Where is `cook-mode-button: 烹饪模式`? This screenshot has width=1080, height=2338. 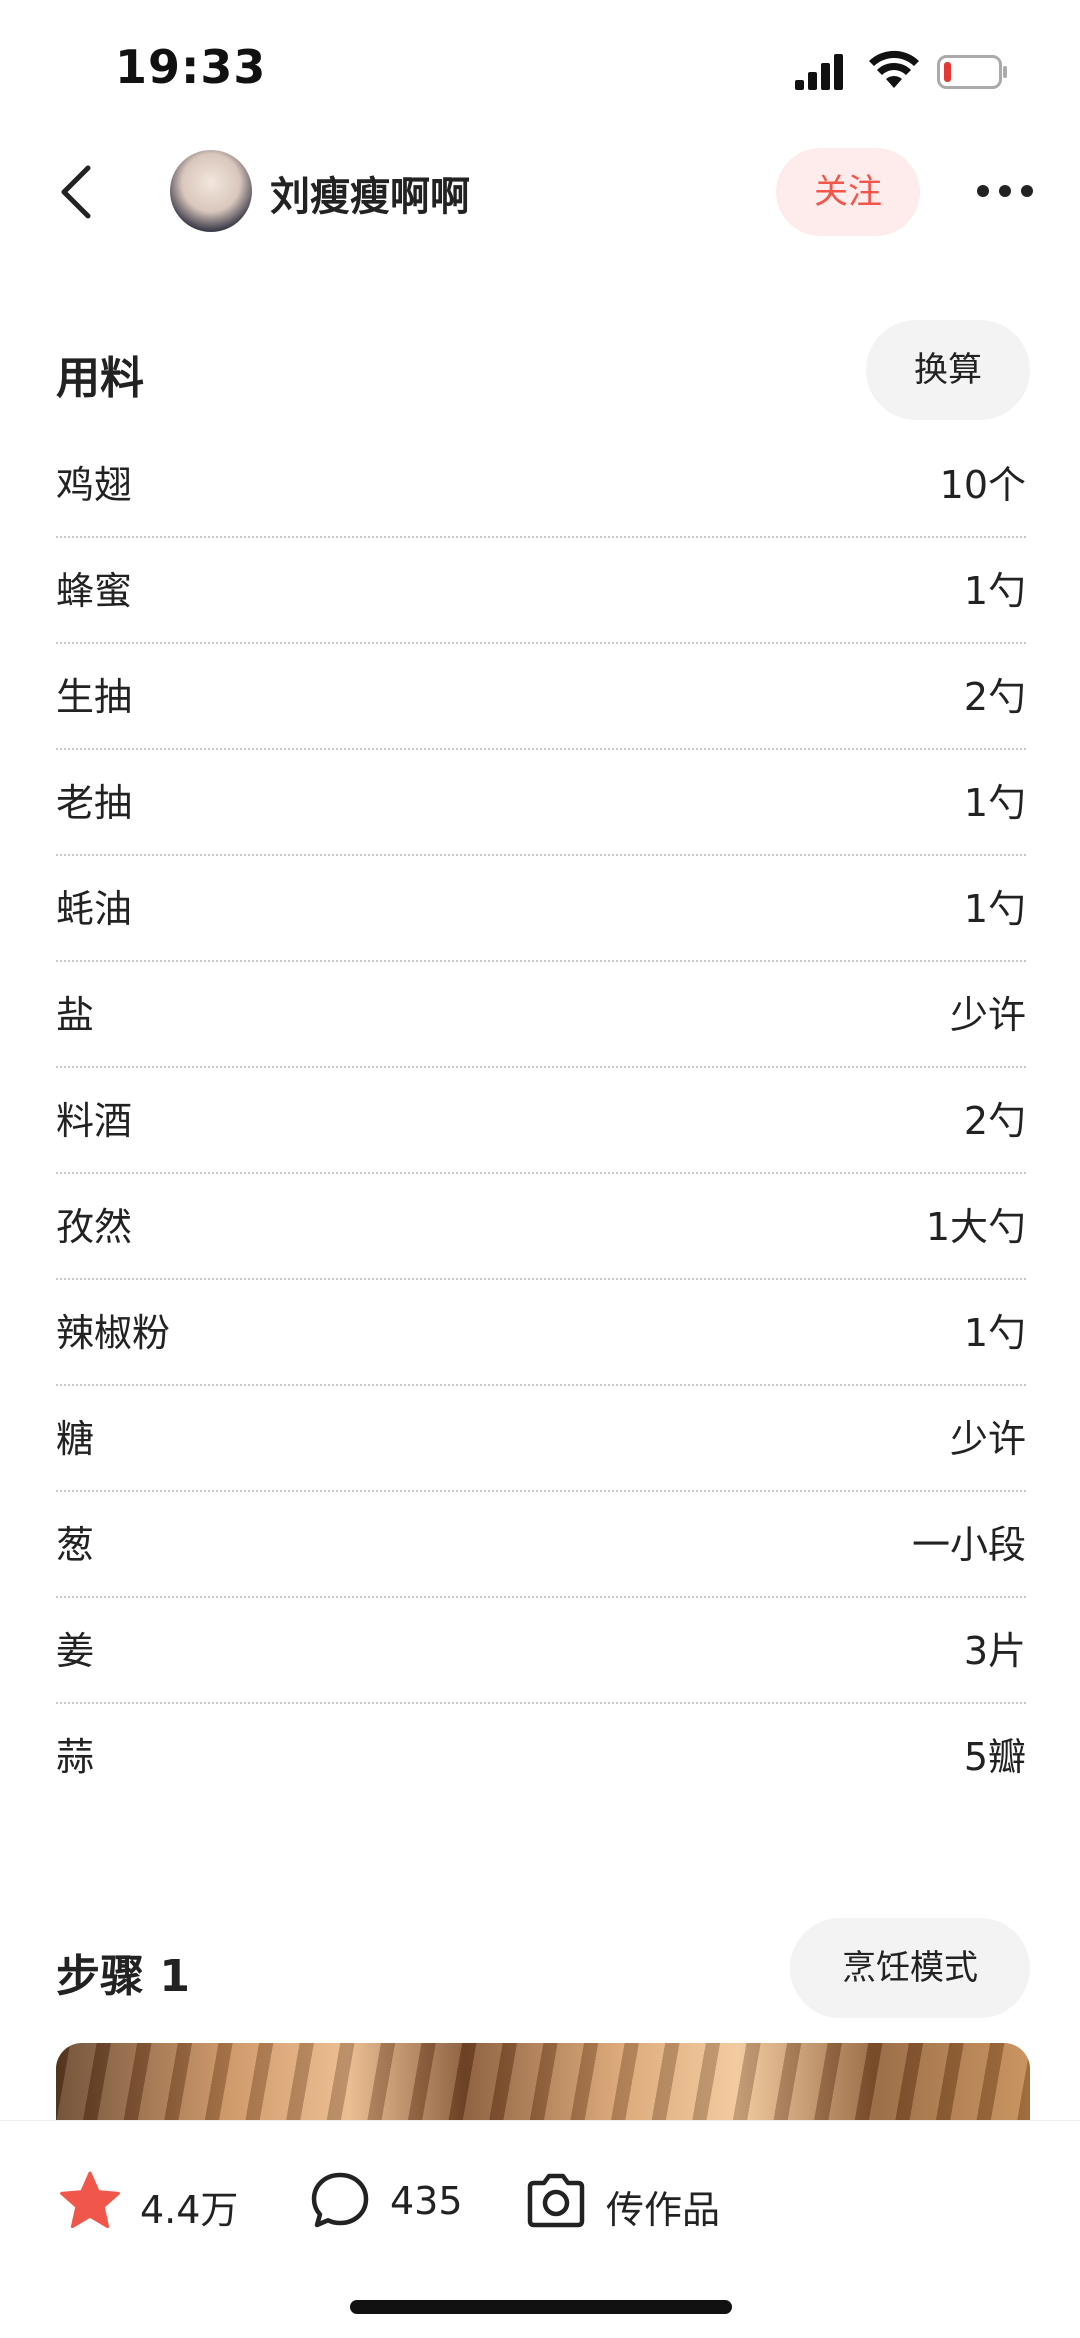 cook-mode-button: 烹饪模式 is located at coordinates (910, 1968).